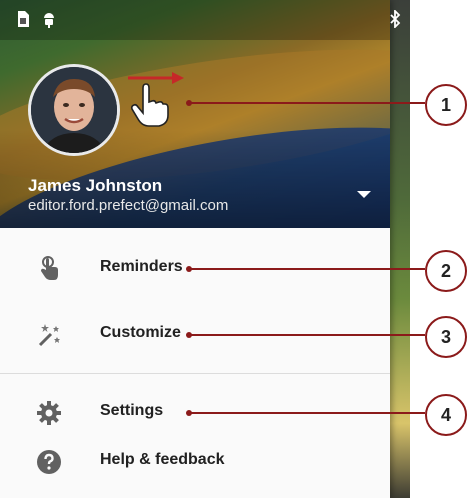  I want to click on gear-icon, so click(49, 413).